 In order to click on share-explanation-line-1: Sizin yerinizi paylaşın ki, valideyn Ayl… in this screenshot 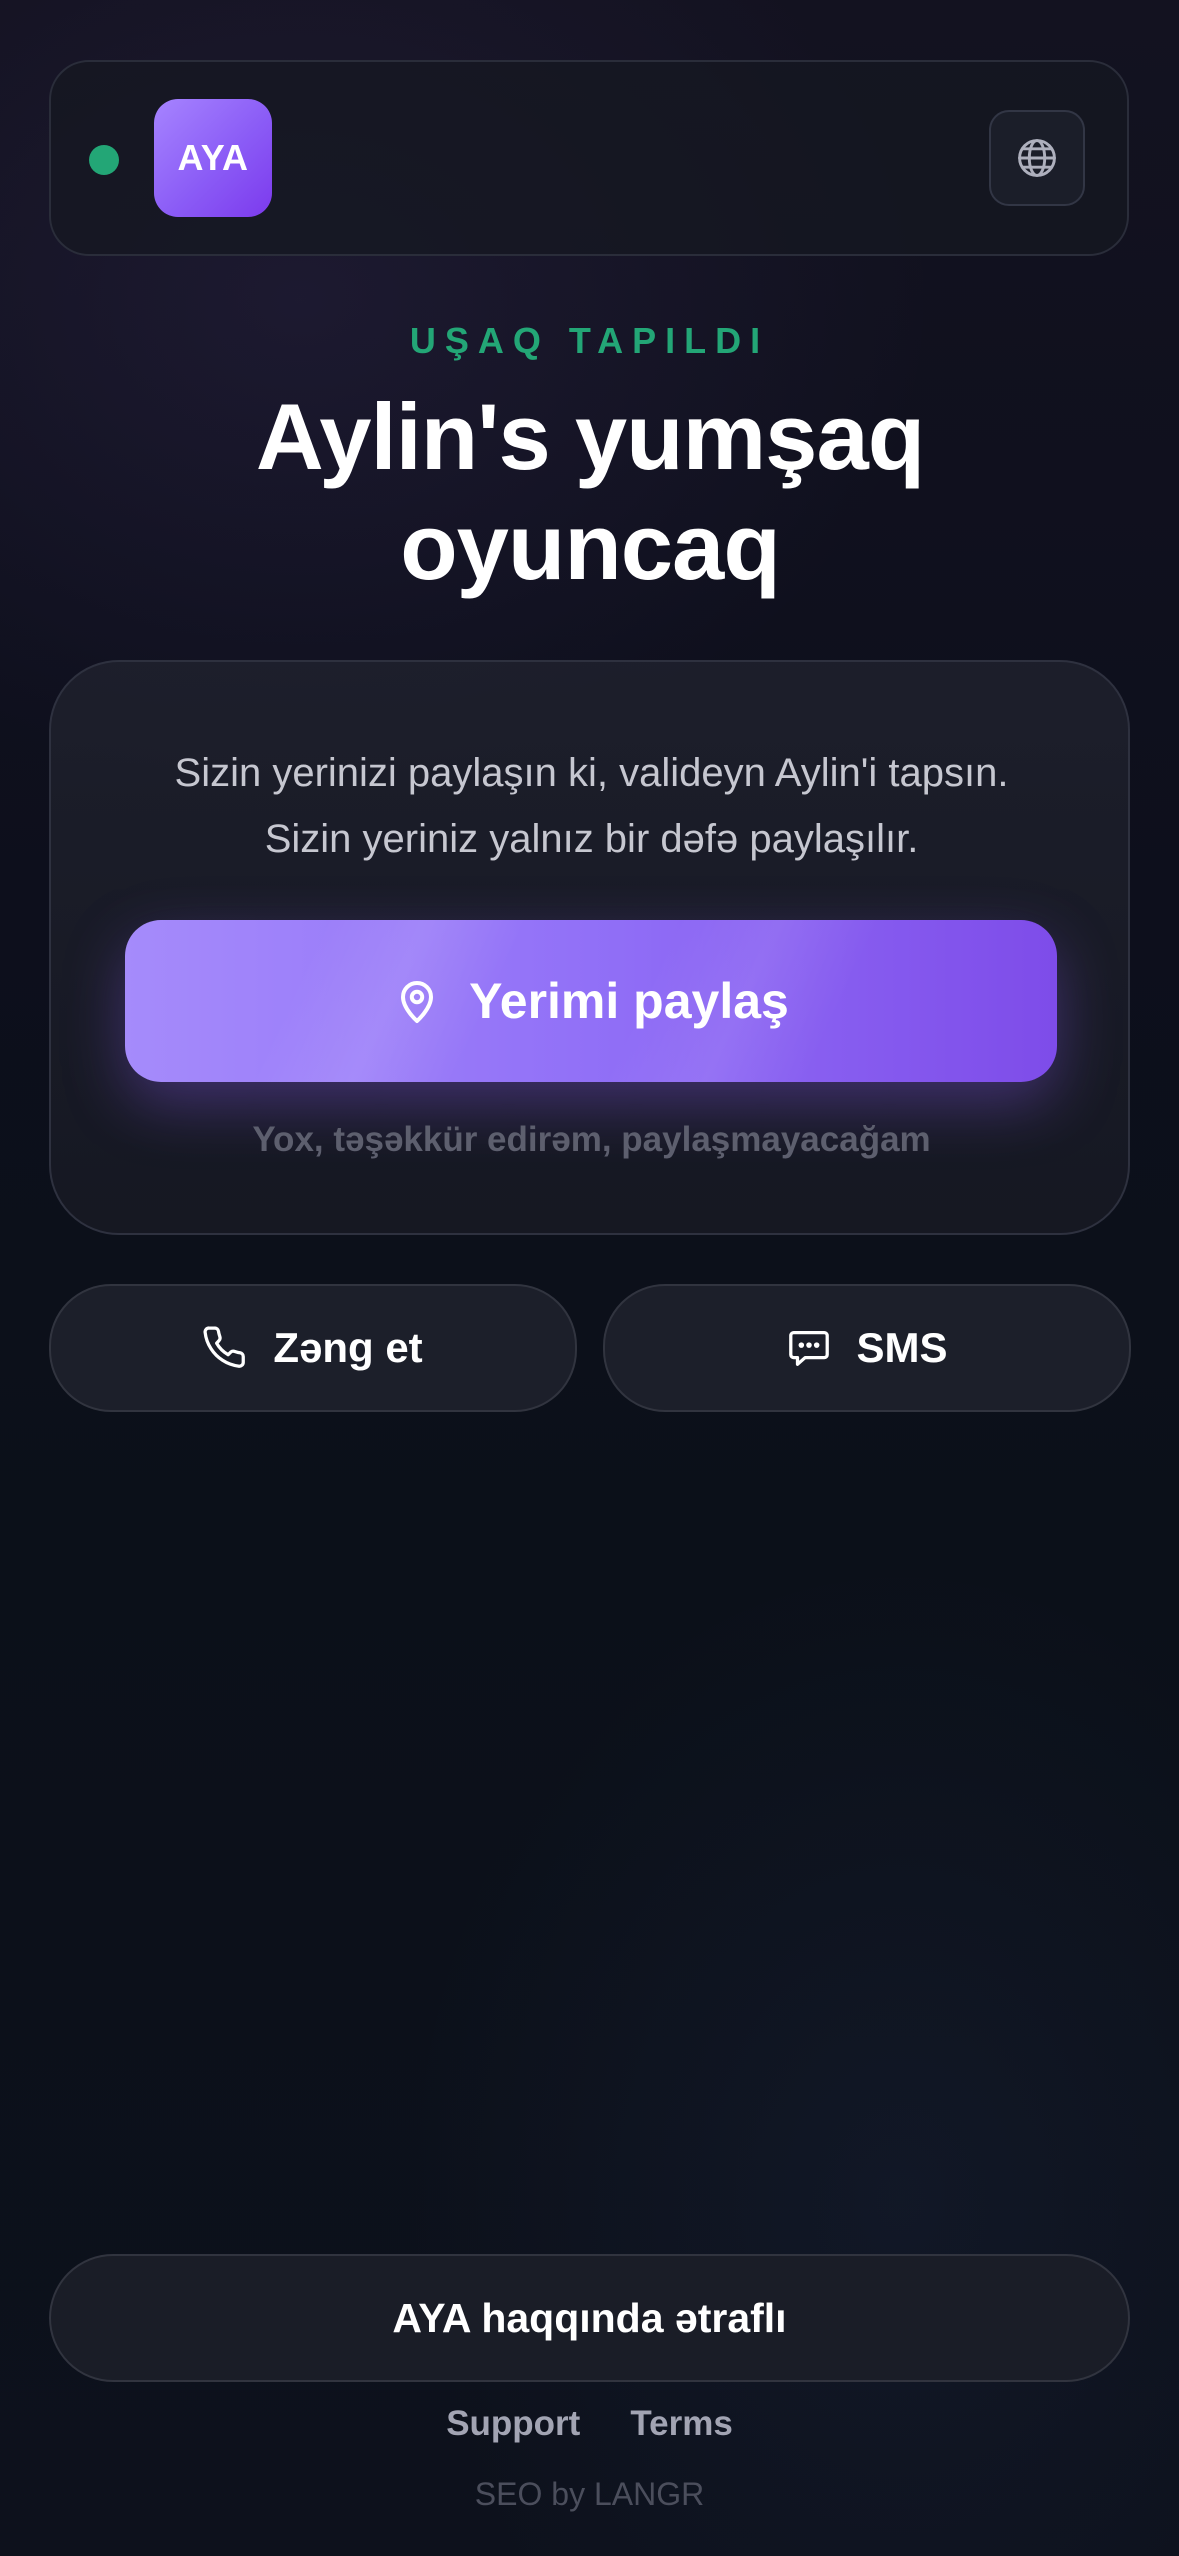, I will do `click(591, 773)`.